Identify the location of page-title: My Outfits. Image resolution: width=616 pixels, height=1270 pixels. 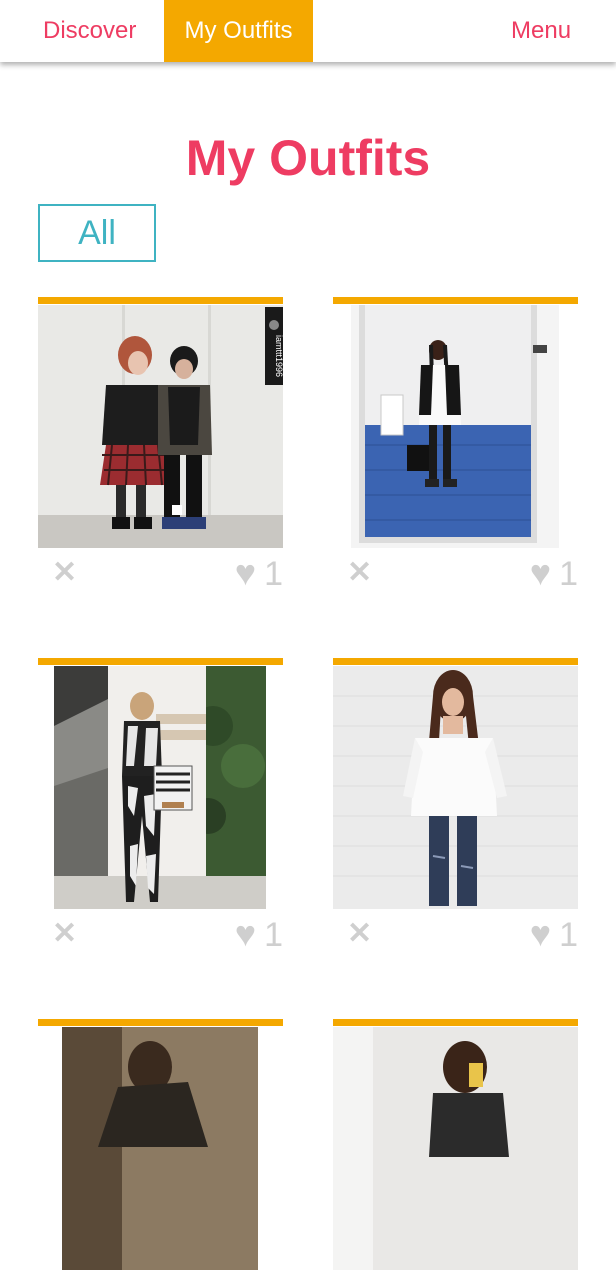
(308, 158).